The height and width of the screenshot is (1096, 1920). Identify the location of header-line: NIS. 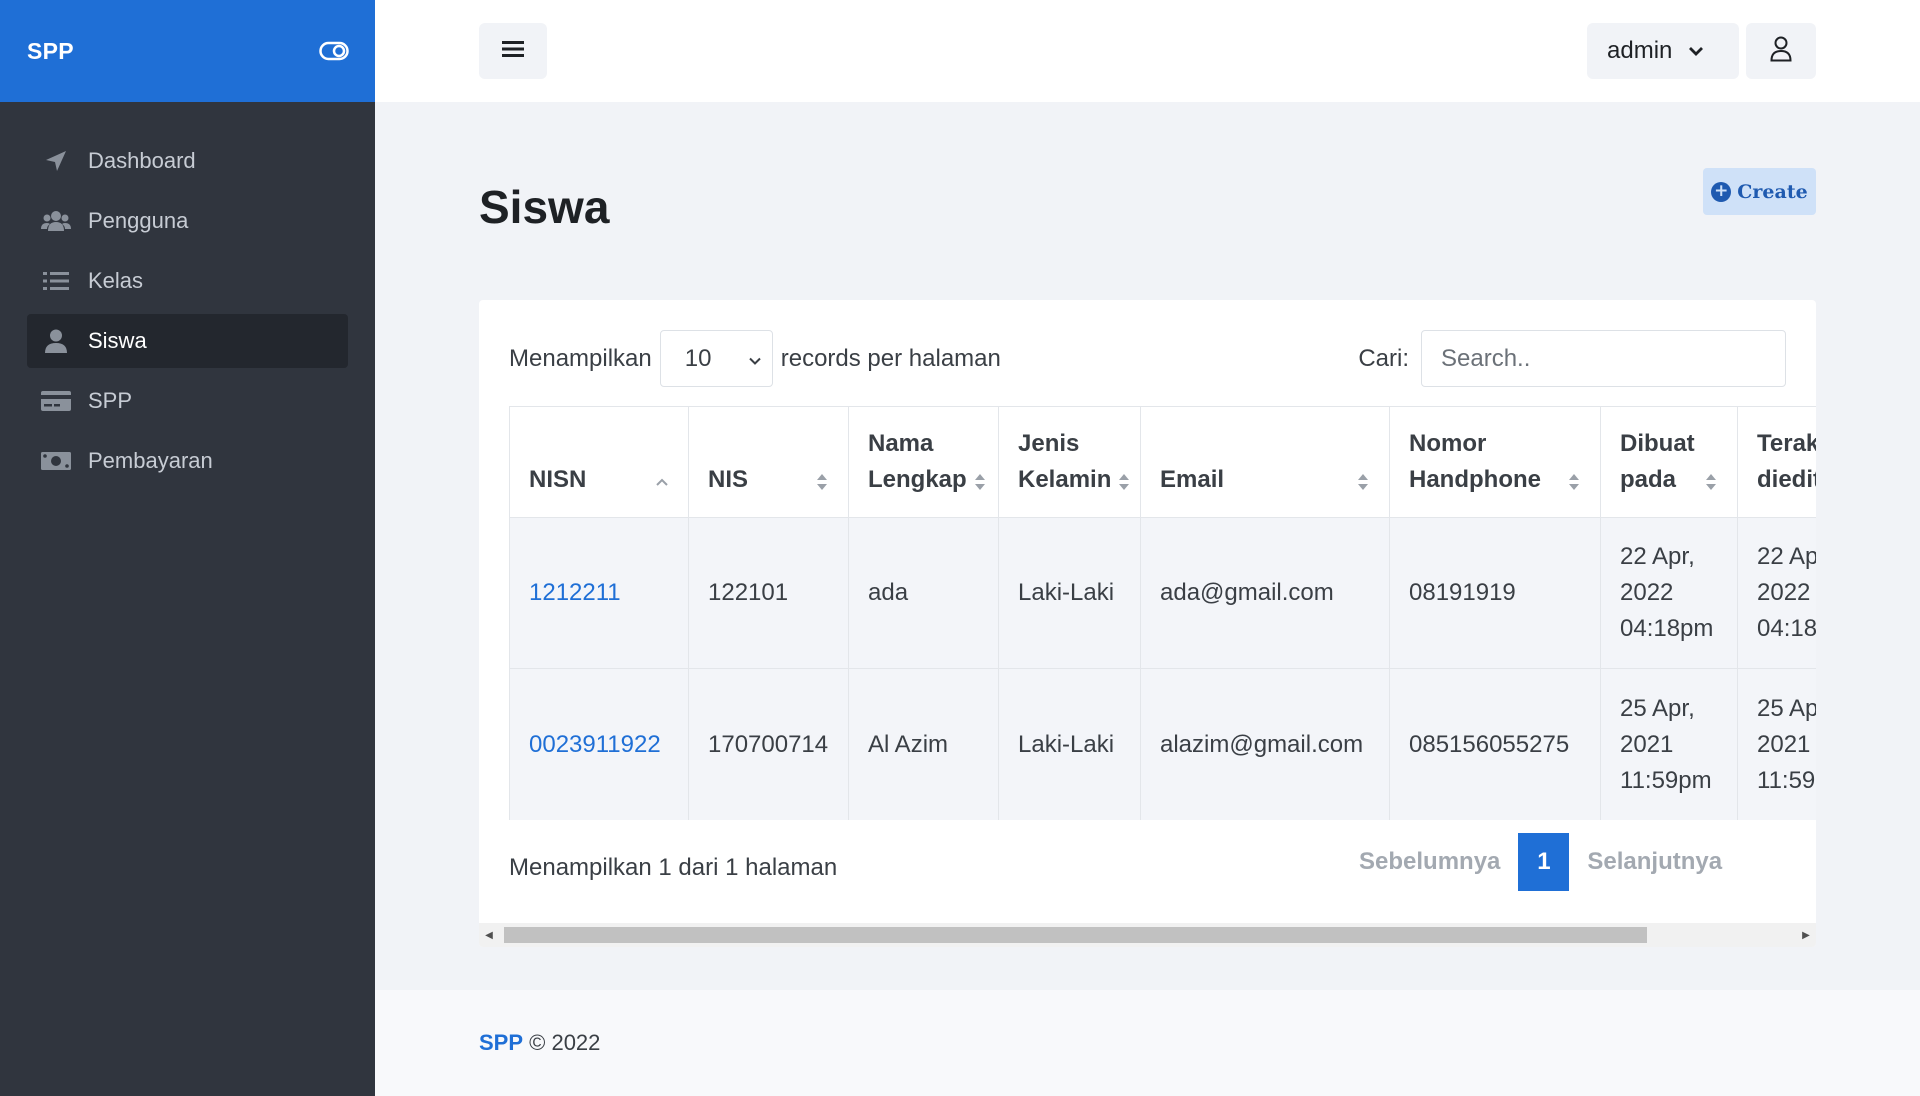
(728, 479).